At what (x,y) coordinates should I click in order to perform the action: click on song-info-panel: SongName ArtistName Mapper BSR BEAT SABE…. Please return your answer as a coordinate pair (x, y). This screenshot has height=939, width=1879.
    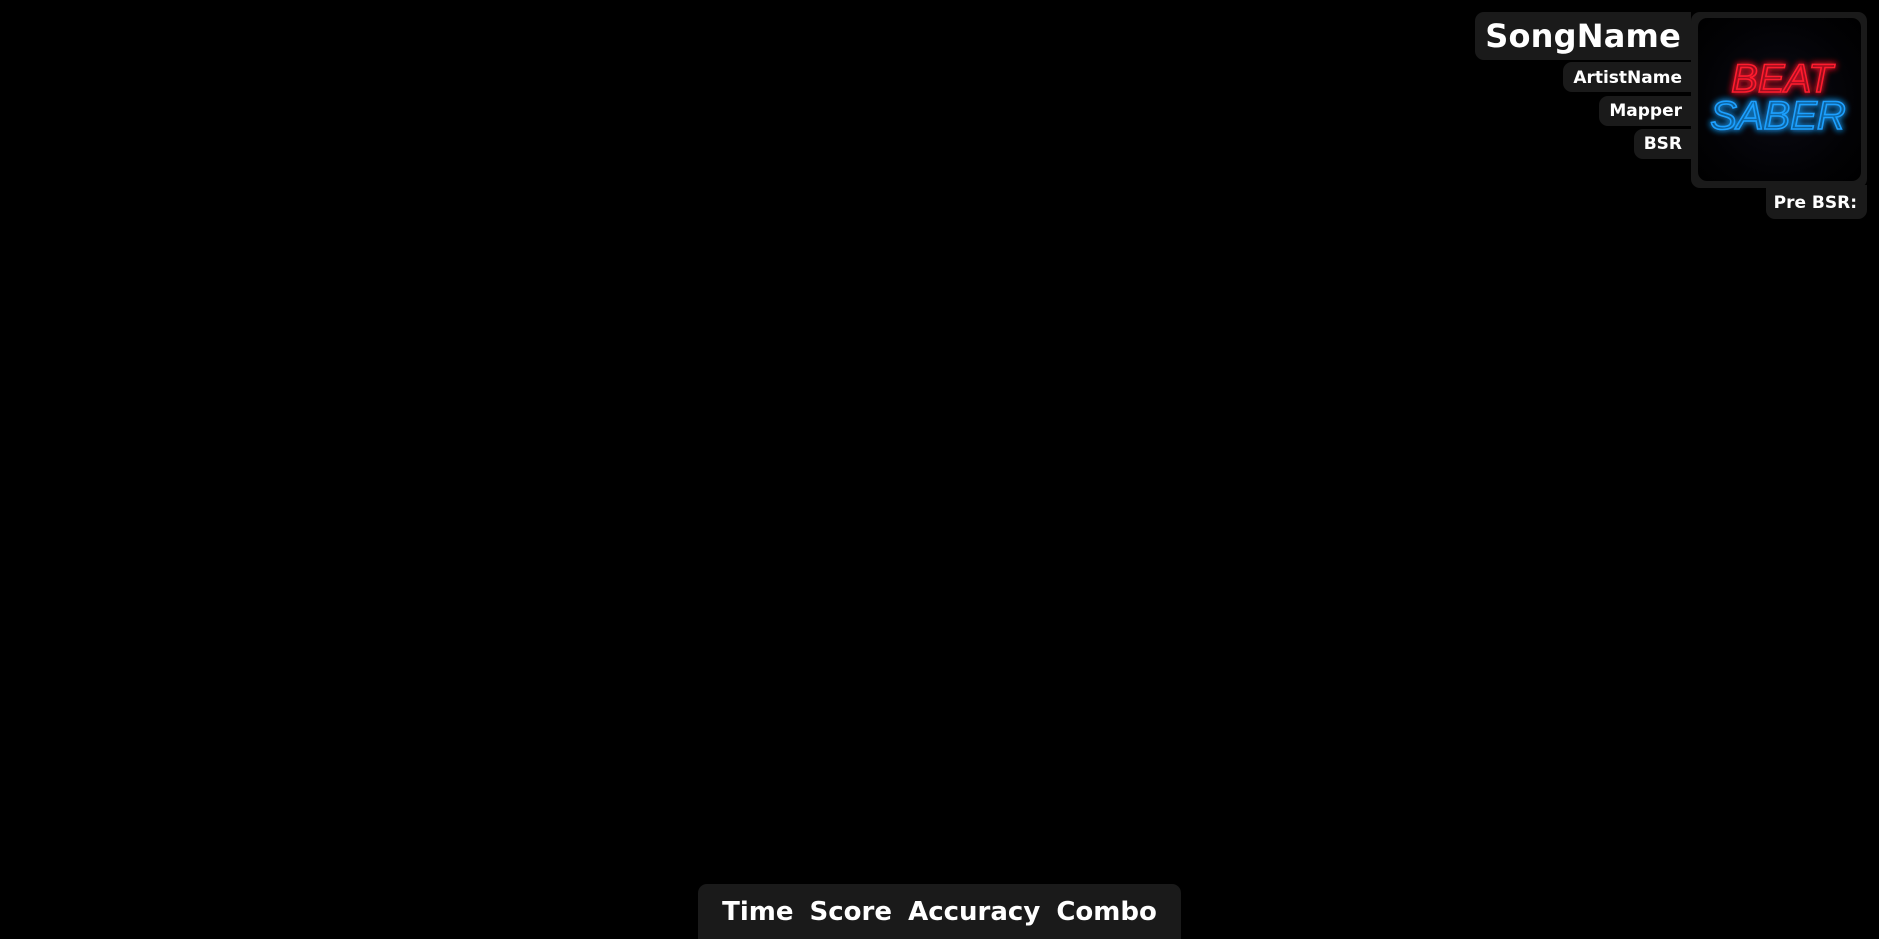
    Looking at the image, I should click on (1662, 117).